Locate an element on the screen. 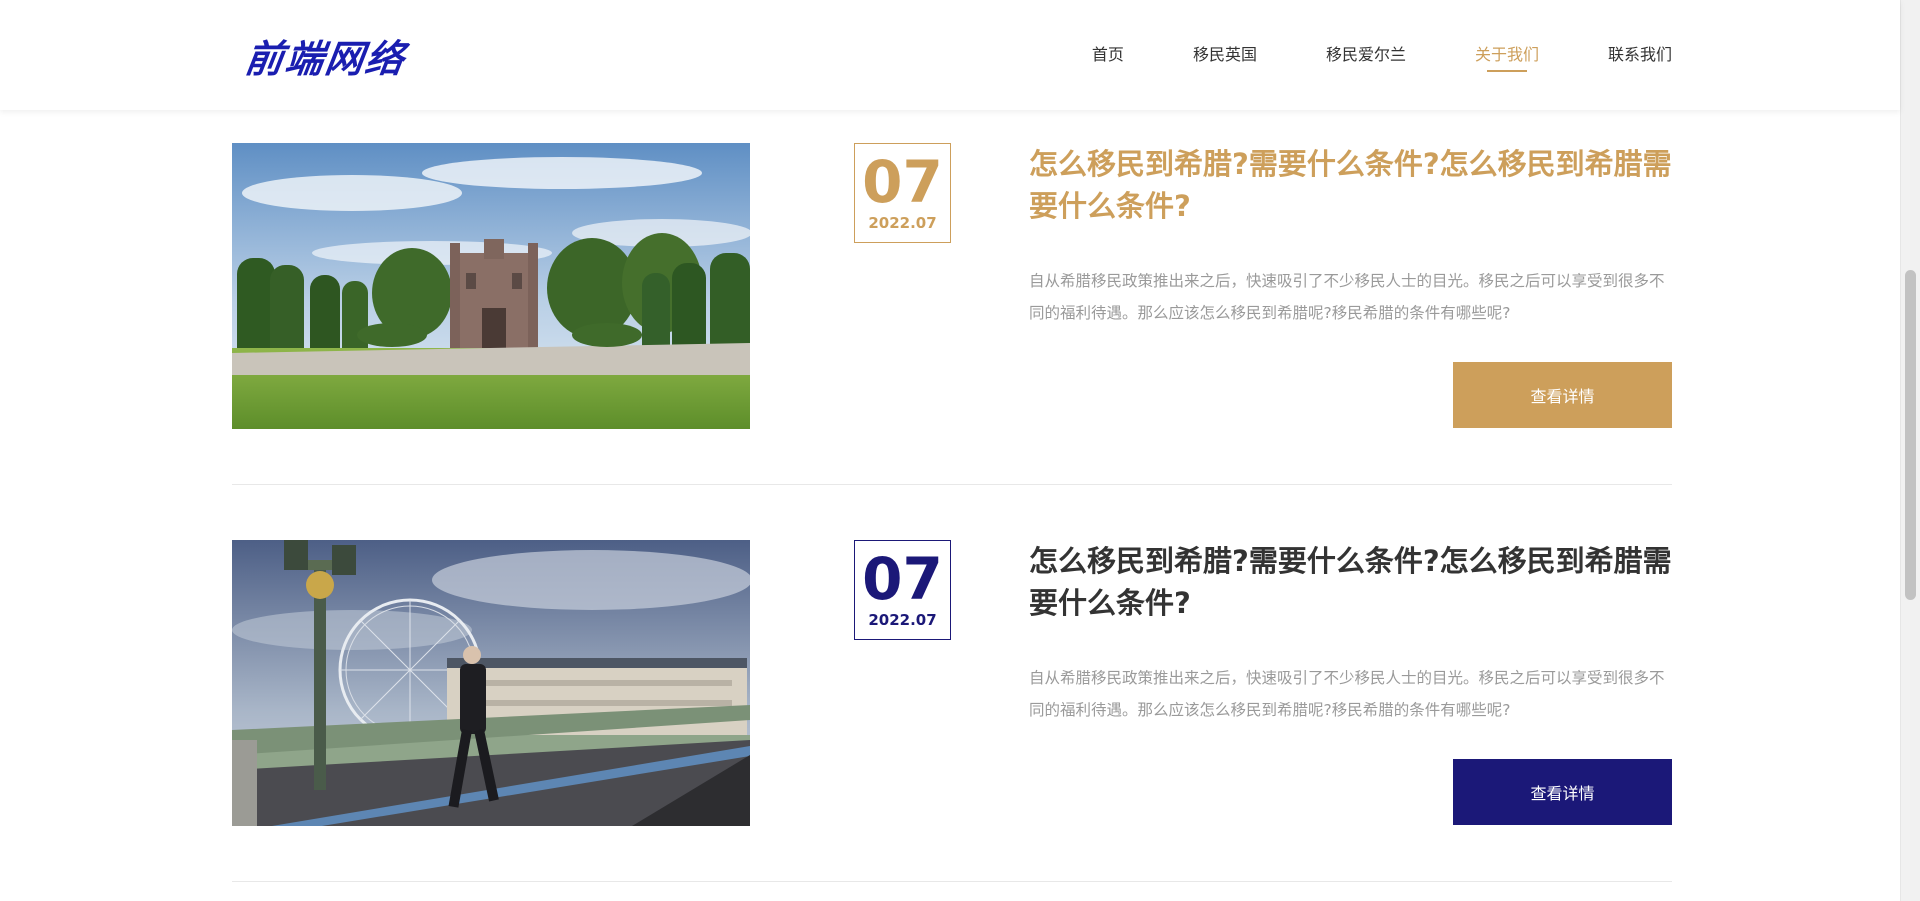  main-nav: 首页 移民英国 移民爱尔兰 关于我们 联系我们 is located at coordinates (1347, 55).